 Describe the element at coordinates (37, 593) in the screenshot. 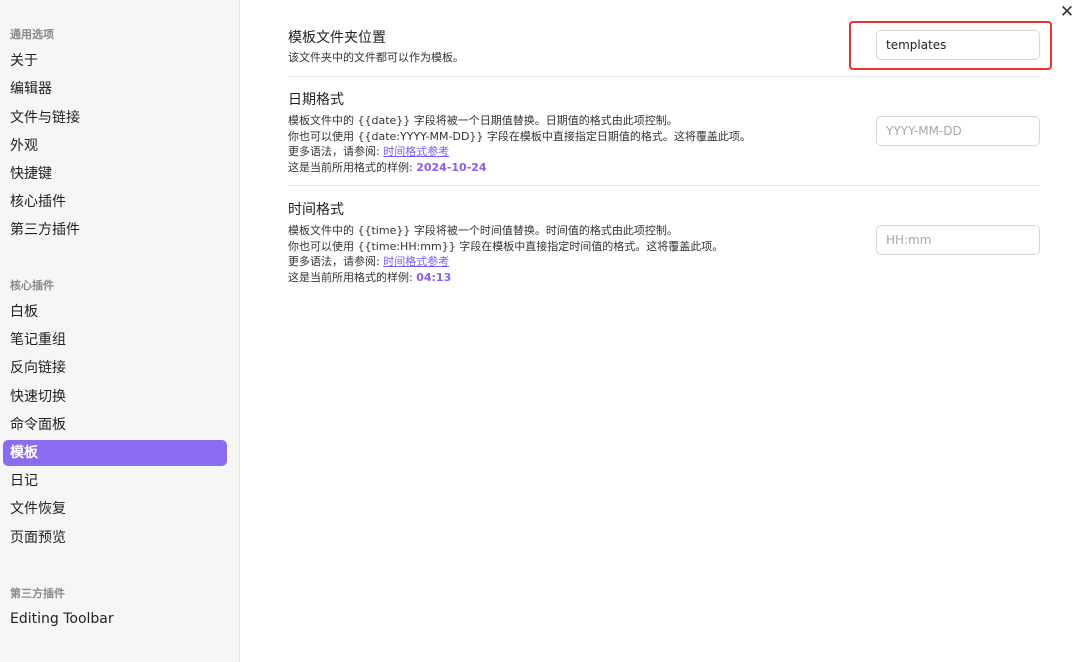

I see `section-title-community-plugins: 第三方插件` at that location.